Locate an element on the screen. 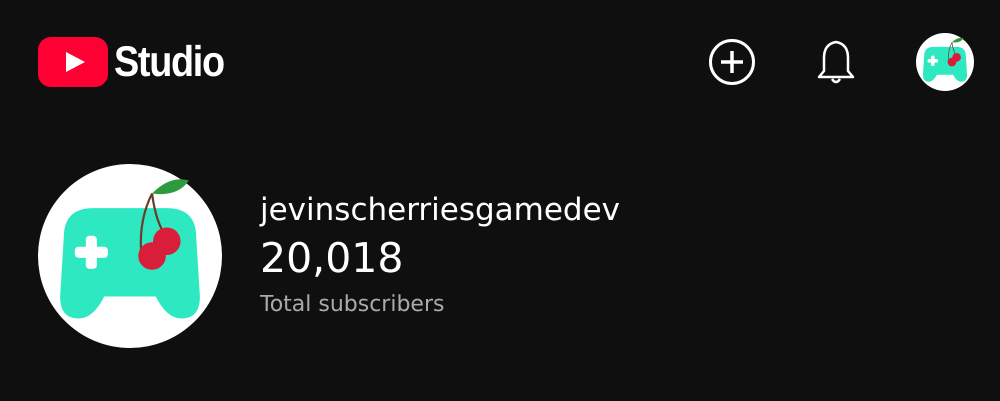 The width and height of the screenshot is (1000, 401). subscriber-count: 20,018 is located at coordinates (332, 258).